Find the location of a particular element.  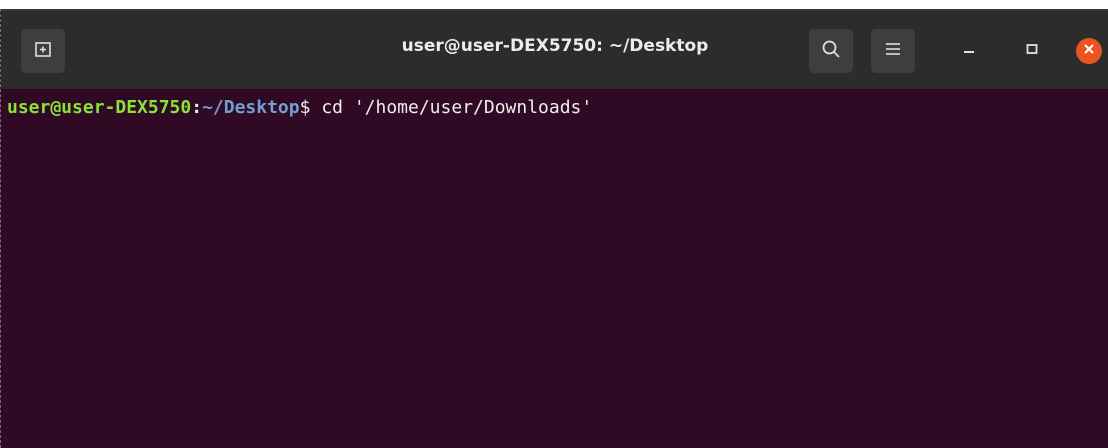

close-button-circle is located at coordinates (1089, 51).